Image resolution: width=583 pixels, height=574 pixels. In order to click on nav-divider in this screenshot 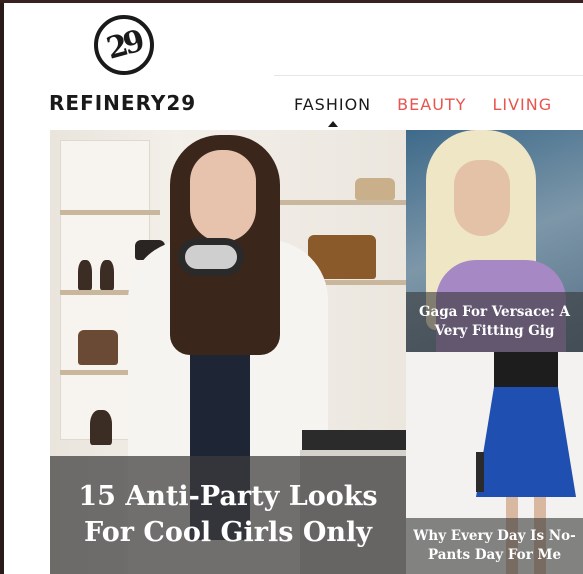, I will do `click(428, 75)`.